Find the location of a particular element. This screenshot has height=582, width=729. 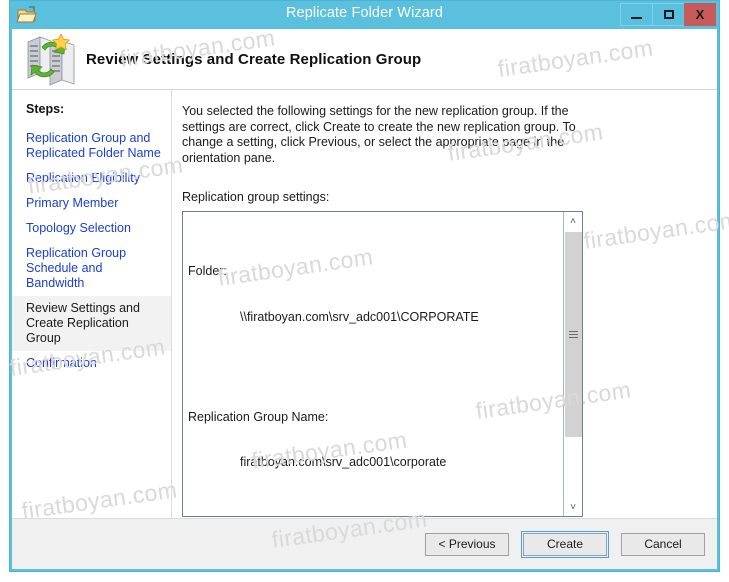

scrollbar-thumb is located at coordinates (573, 334).